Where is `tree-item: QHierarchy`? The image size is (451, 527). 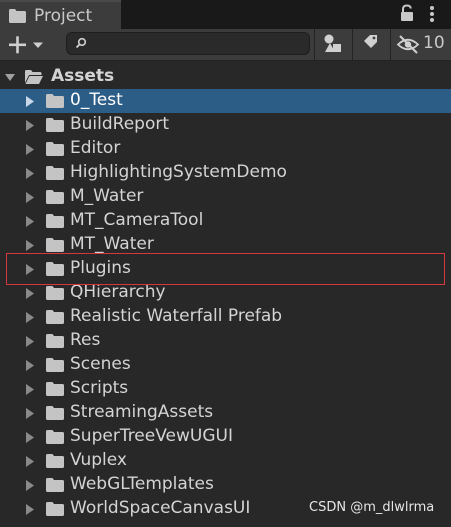
tree-item: QHierarchy is located at coordinates (225, 293).